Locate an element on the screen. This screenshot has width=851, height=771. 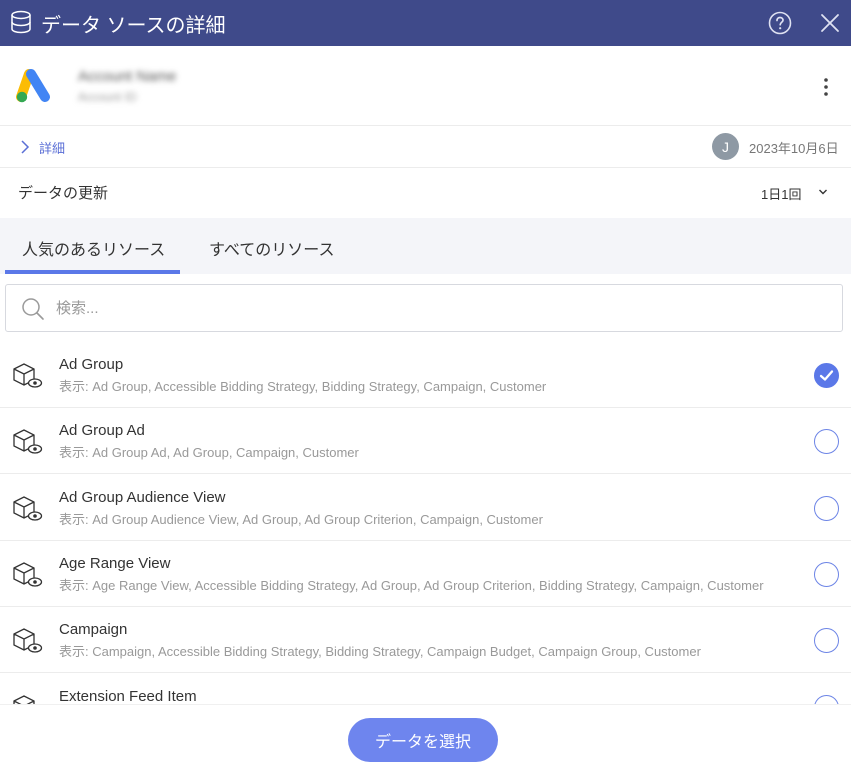
dialog-footer: データを選択 is located at coordinates (425, 737).